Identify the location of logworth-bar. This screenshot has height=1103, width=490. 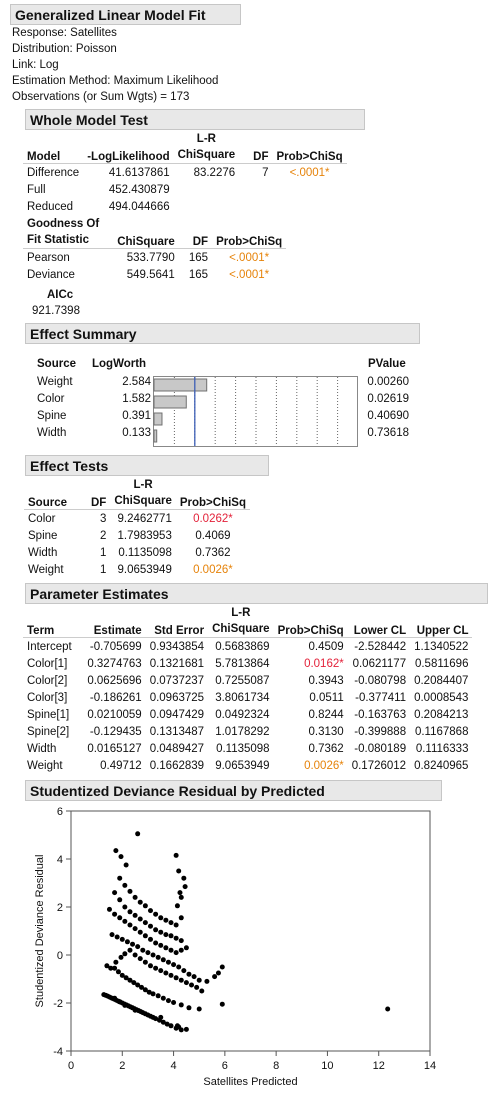
(170, 402).